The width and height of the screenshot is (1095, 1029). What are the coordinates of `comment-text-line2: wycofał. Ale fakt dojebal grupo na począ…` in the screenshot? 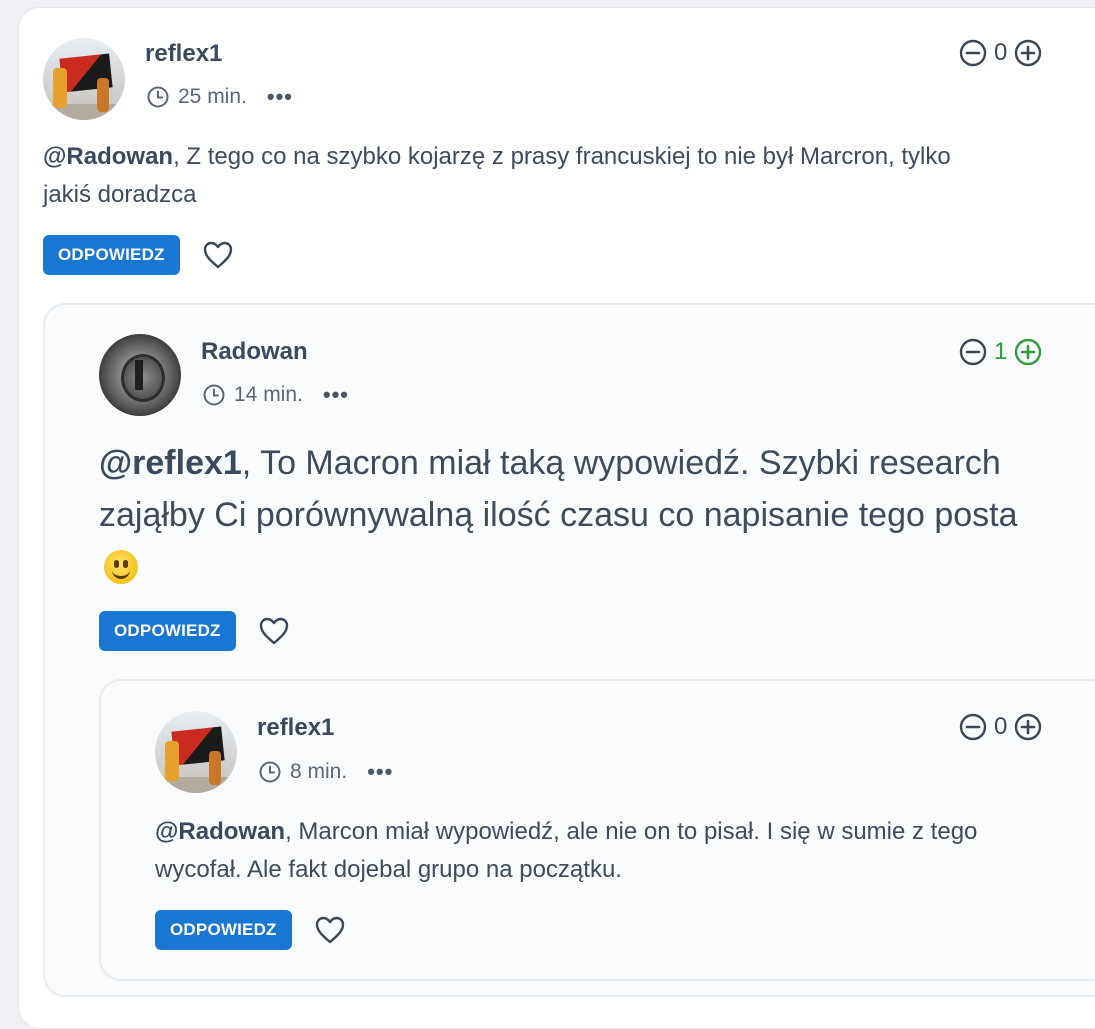 It's located at (388, 869).